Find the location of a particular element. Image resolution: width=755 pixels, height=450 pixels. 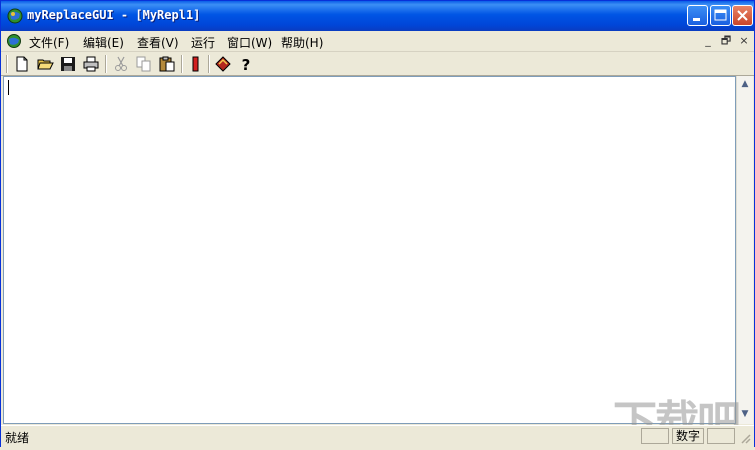

close-button is located at coordinates (742, 15).